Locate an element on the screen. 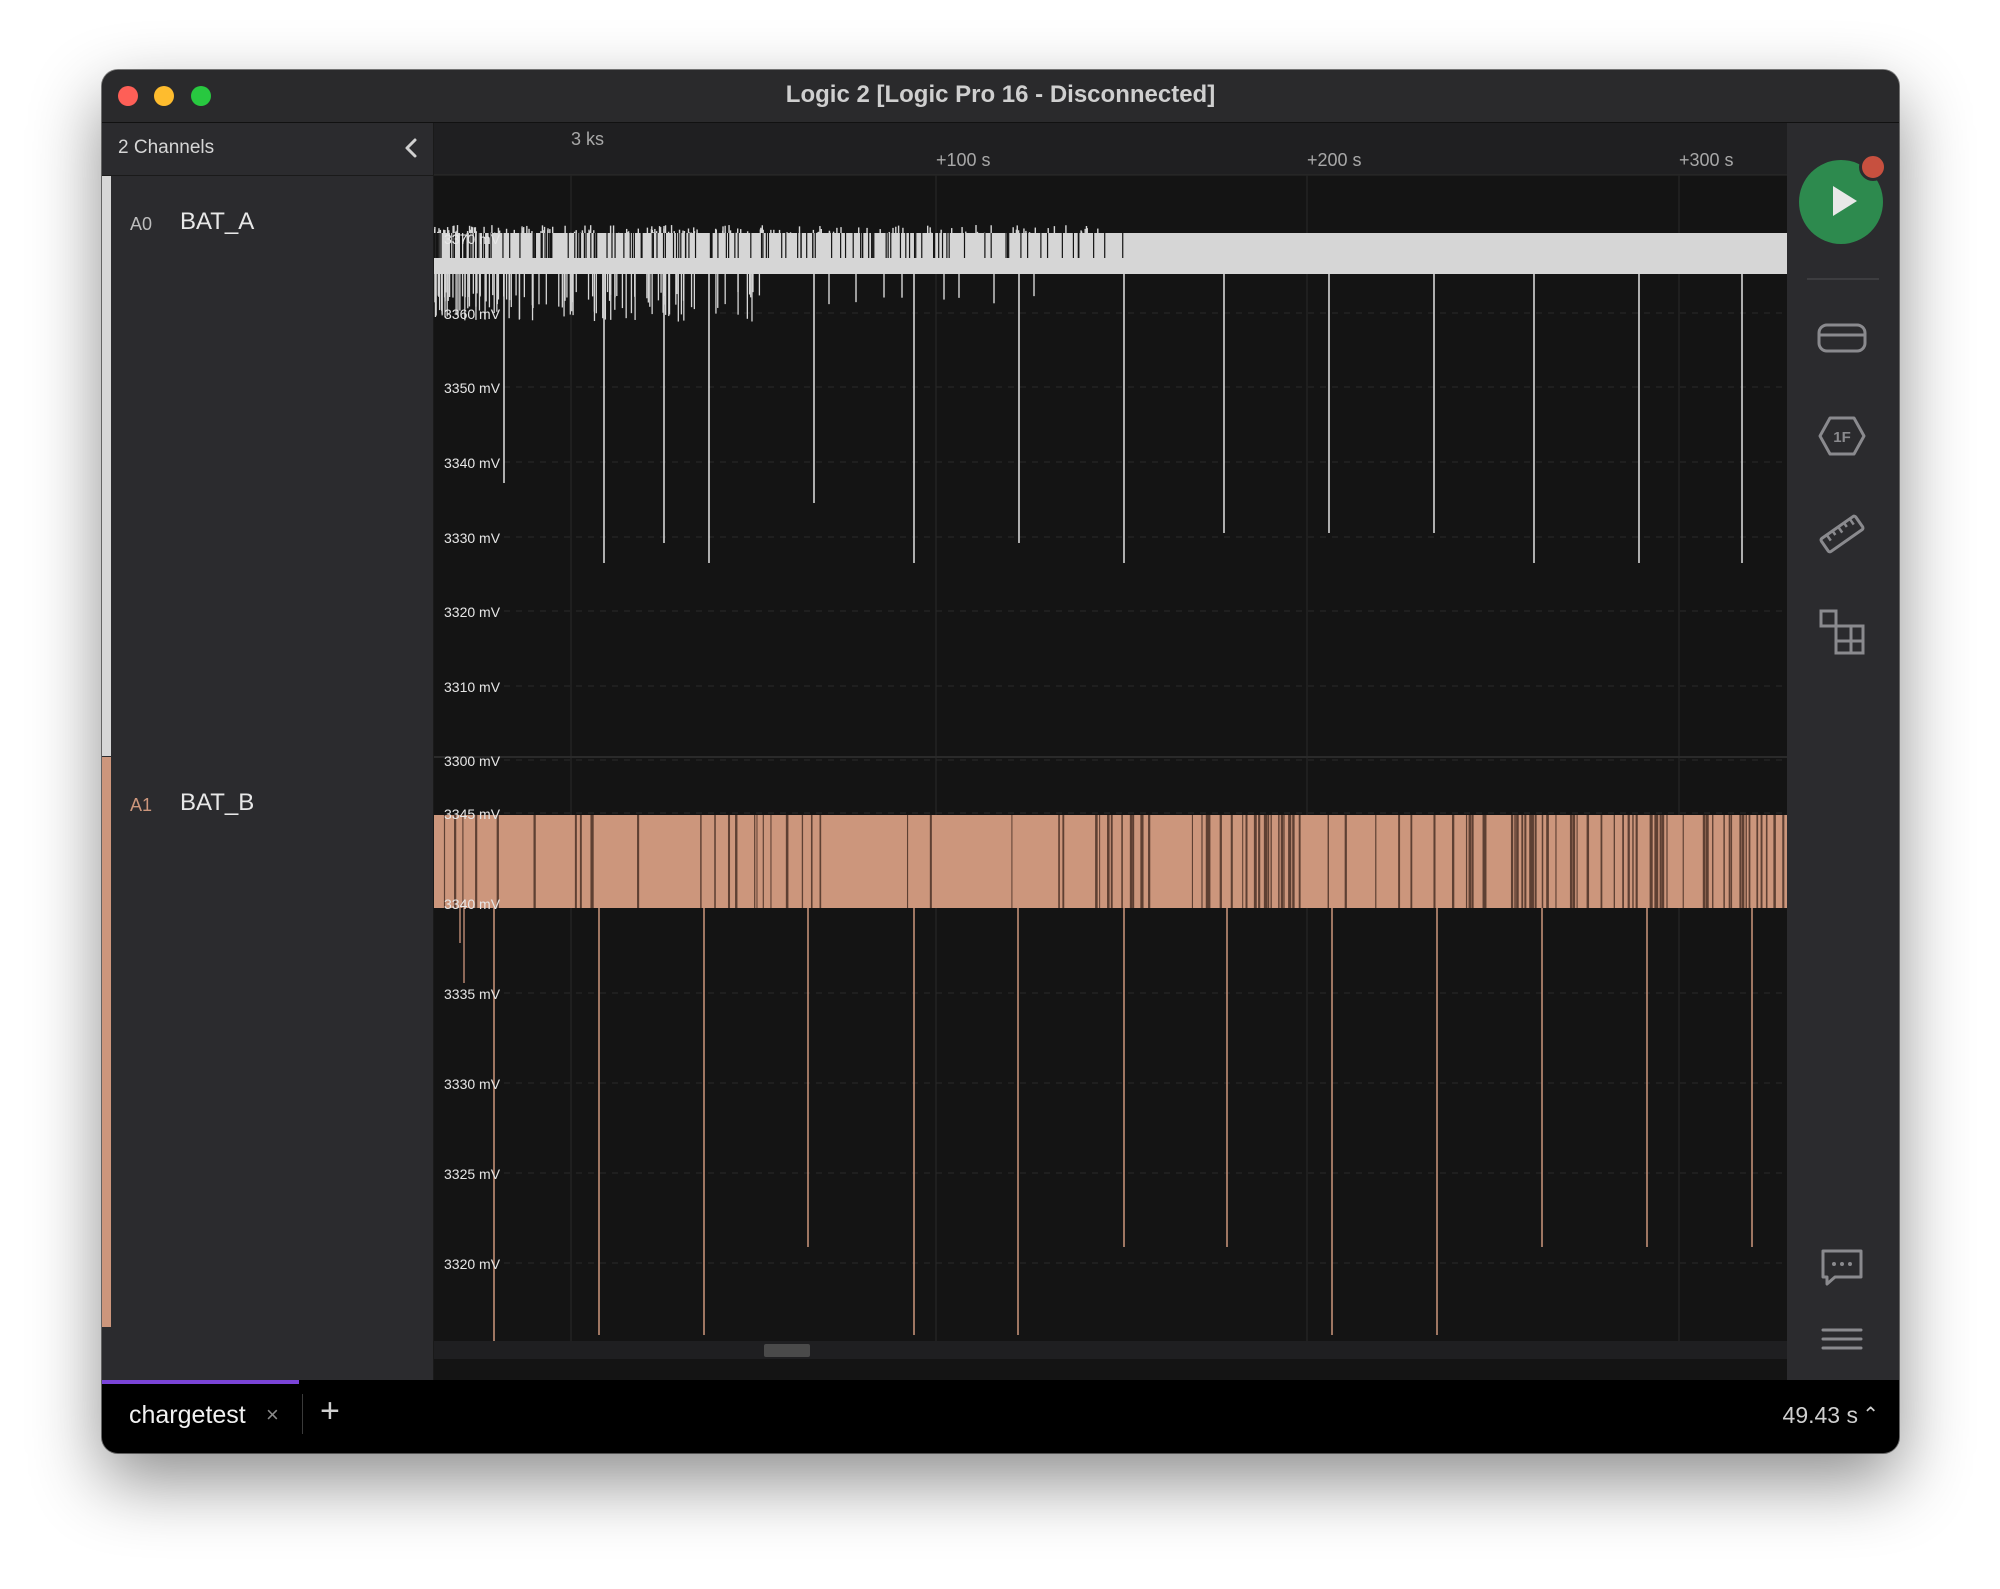 Image resolution: width=2000 pixels, height=1589 pixels. timeline-tick: +300 s is located at coordinates (1706, 160).